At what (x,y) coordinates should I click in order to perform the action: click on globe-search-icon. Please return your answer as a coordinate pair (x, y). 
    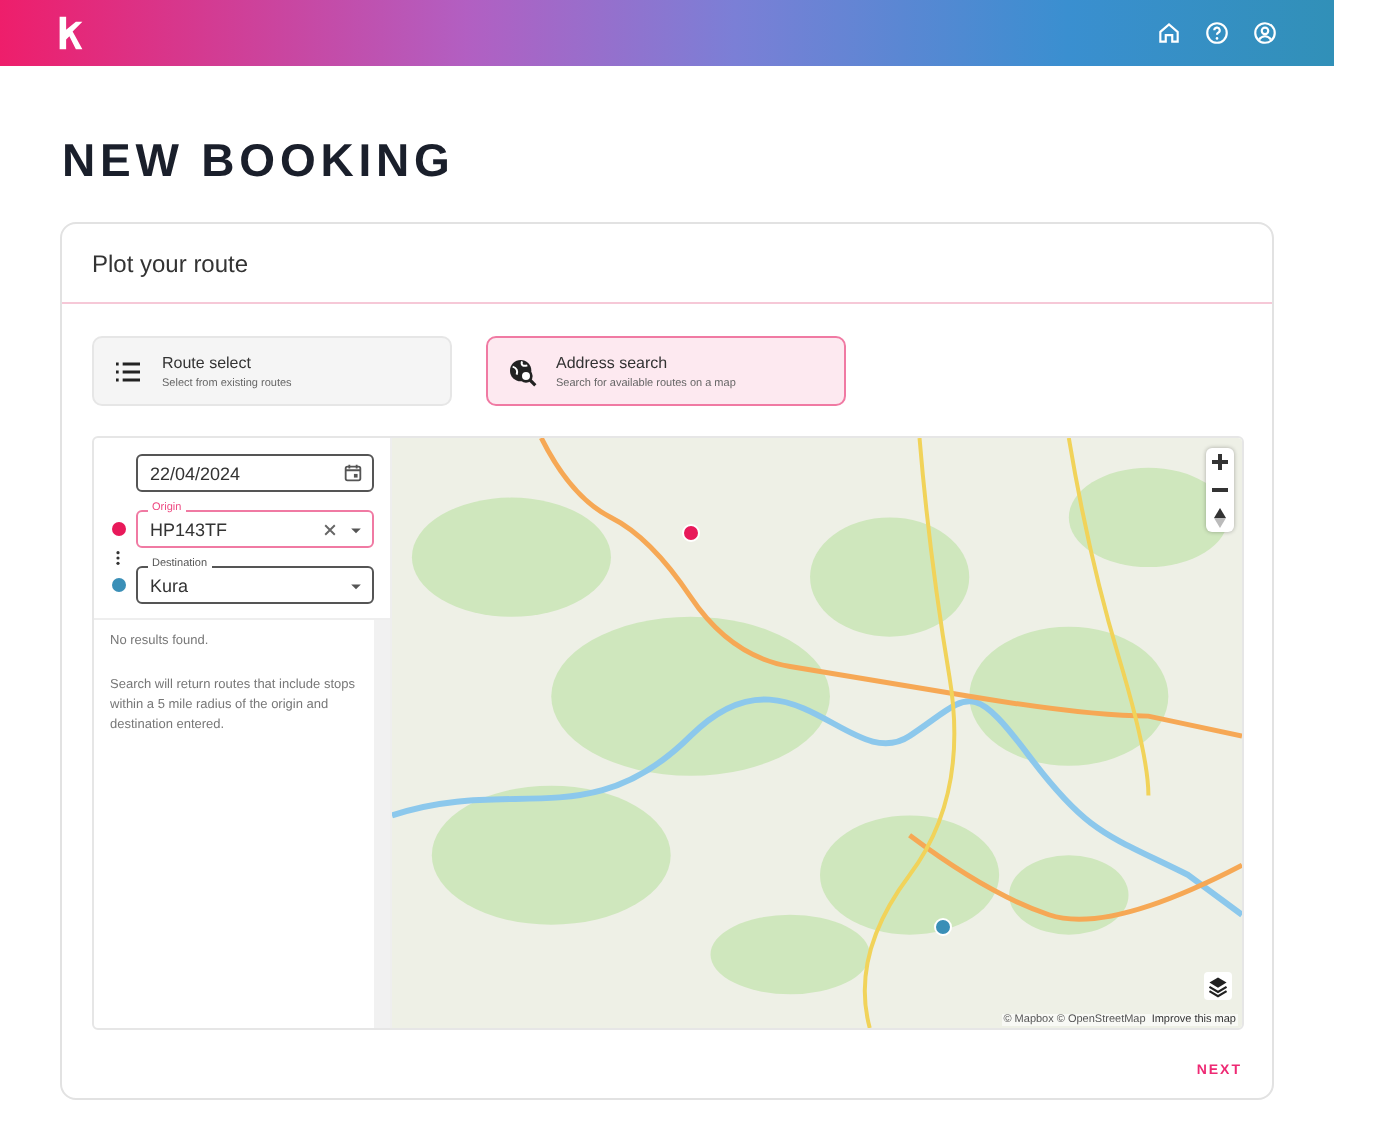
    Looking at the image, I should click on (522, 371).